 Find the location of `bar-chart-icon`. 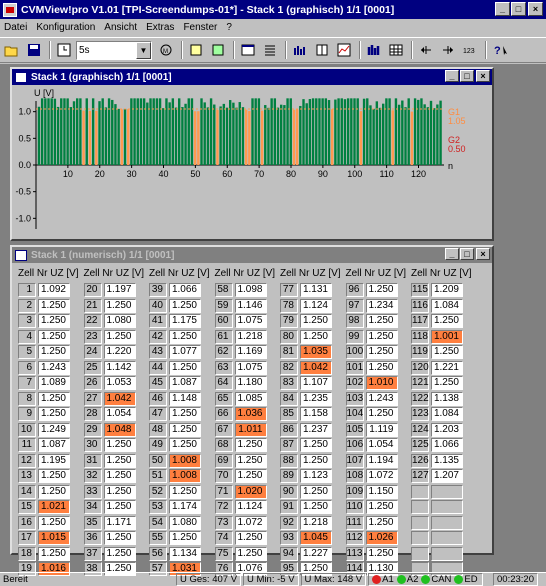

bar-chart-icon is located at coordinates (300, 50).